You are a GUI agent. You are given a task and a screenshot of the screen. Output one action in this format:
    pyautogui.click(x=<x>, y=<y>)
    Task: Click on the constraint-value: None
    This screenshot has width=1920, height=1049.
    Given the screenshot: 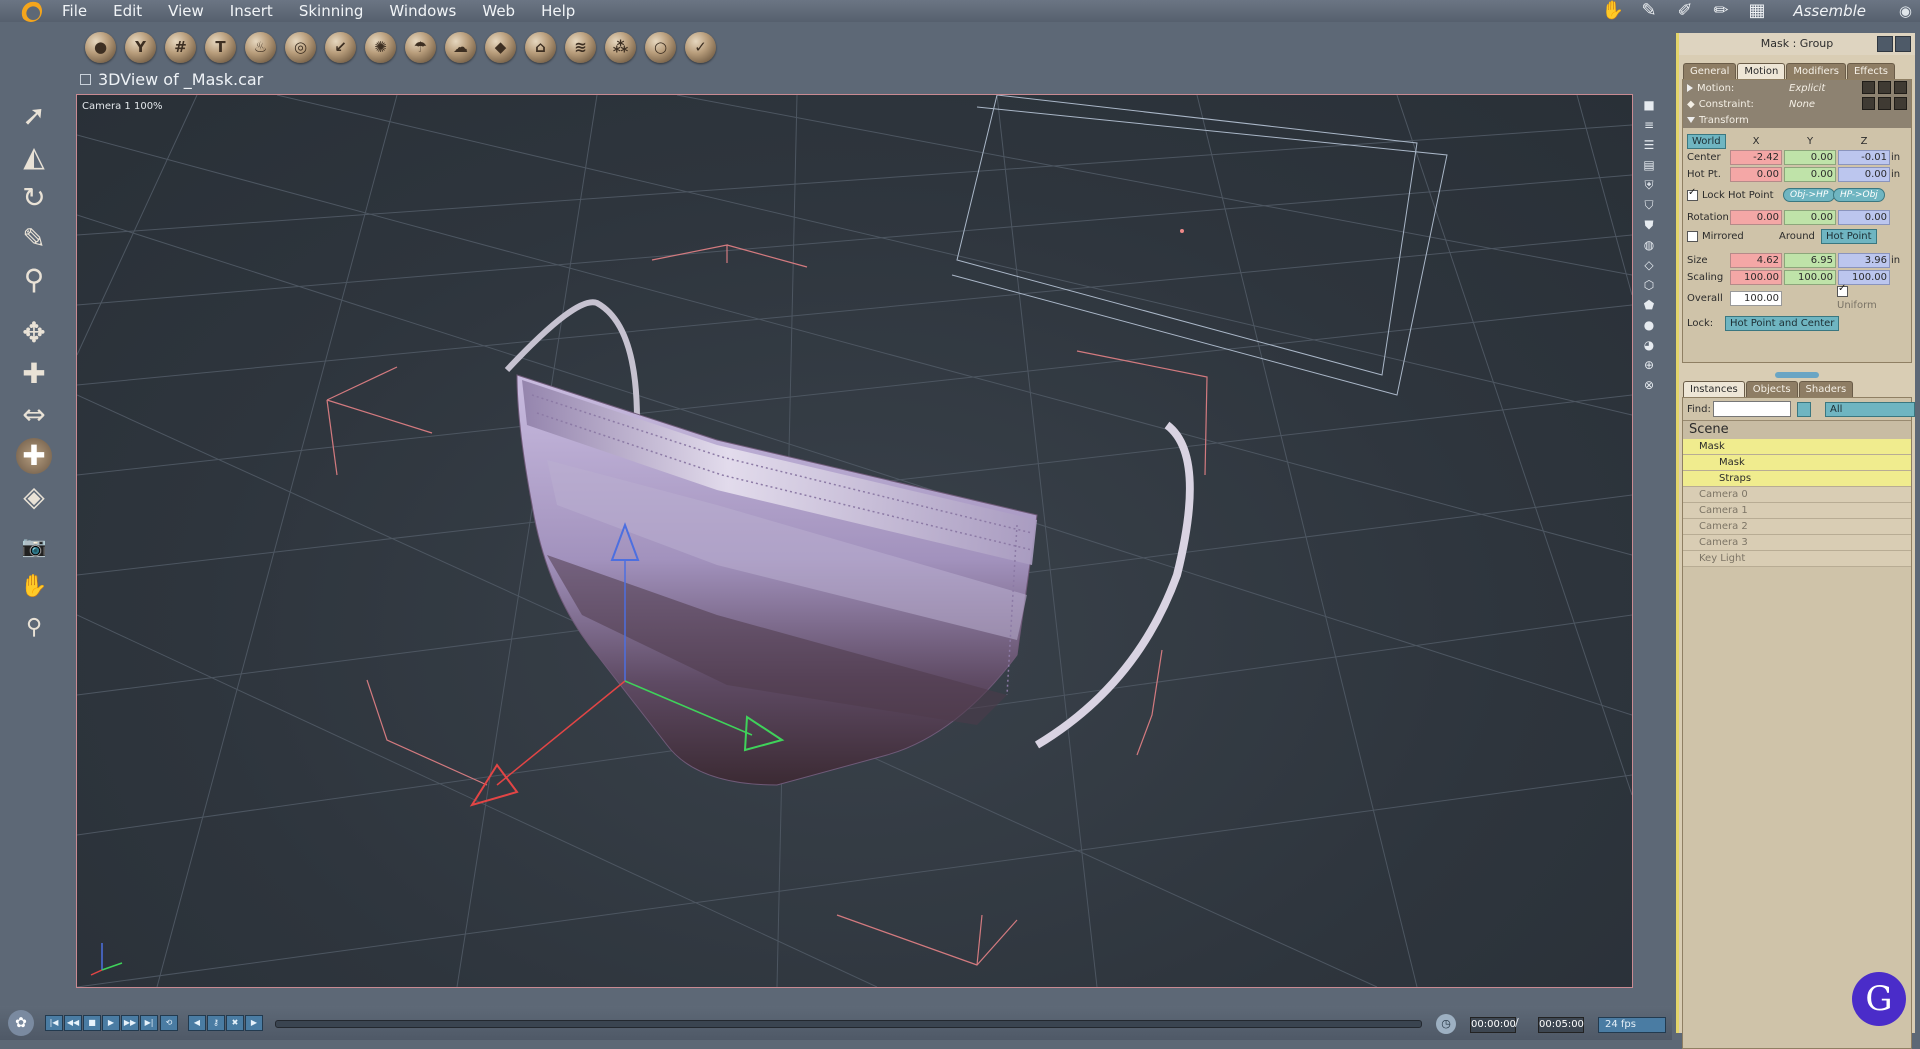 What is the action you would take?
    pyautogui.click(x=1802, y=104)
    